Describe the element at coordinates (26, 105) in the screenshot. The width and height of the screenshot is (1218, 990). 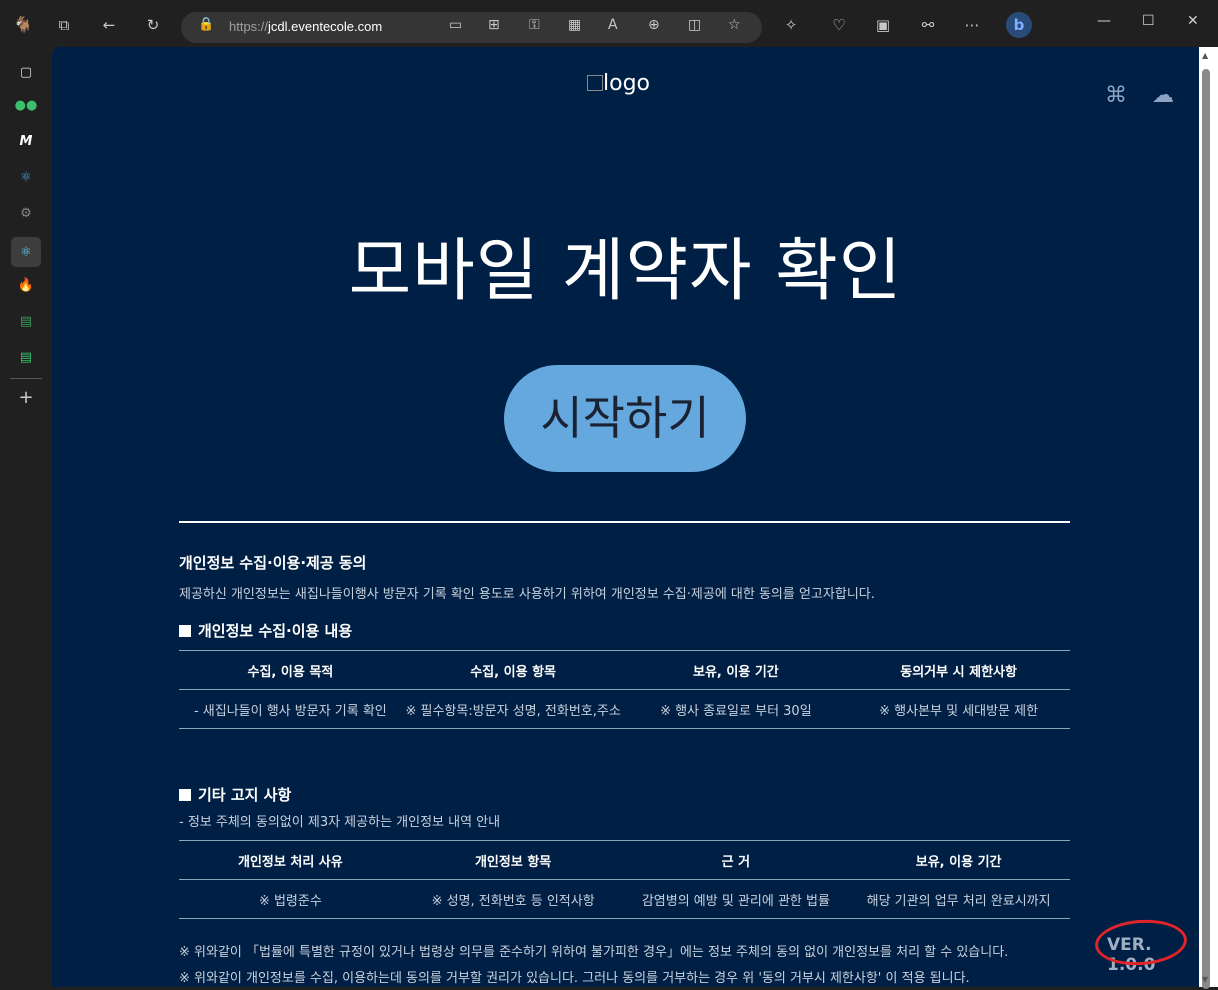
I see `green-app-icon: ●●` at that location.